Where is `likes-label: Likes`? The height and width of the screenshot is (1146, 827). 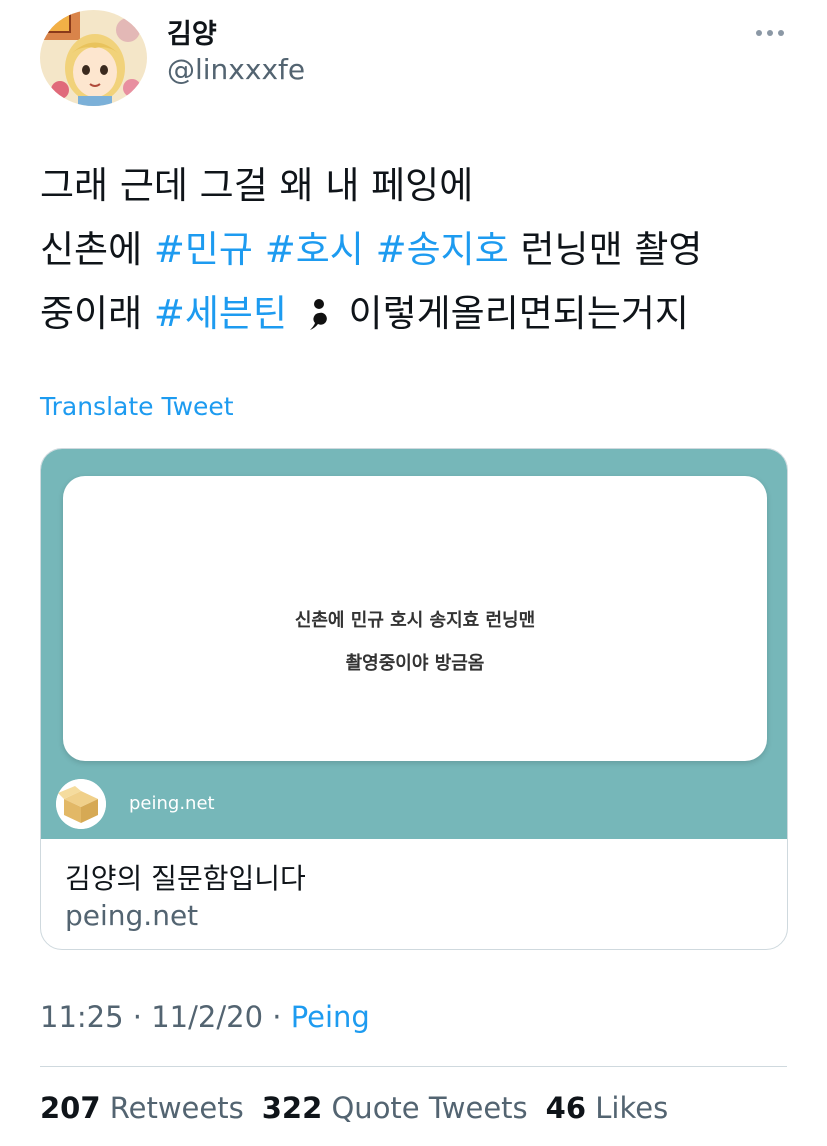
likes-label: Likes is located at coordinates (632, 1108).